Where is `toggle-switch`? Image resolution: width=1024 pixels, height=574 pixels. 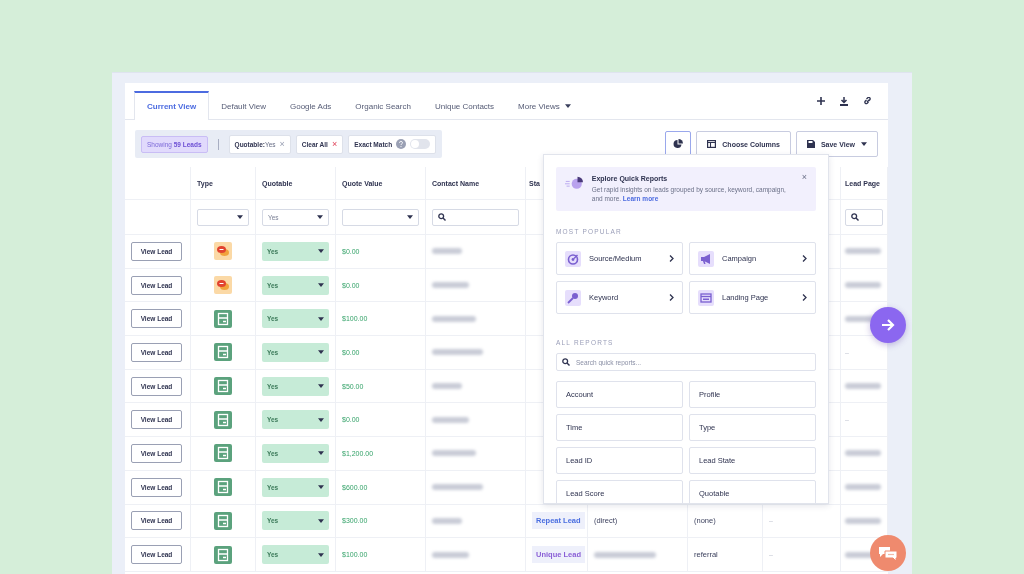
toggle-switch is located at coordinates (420, 144).